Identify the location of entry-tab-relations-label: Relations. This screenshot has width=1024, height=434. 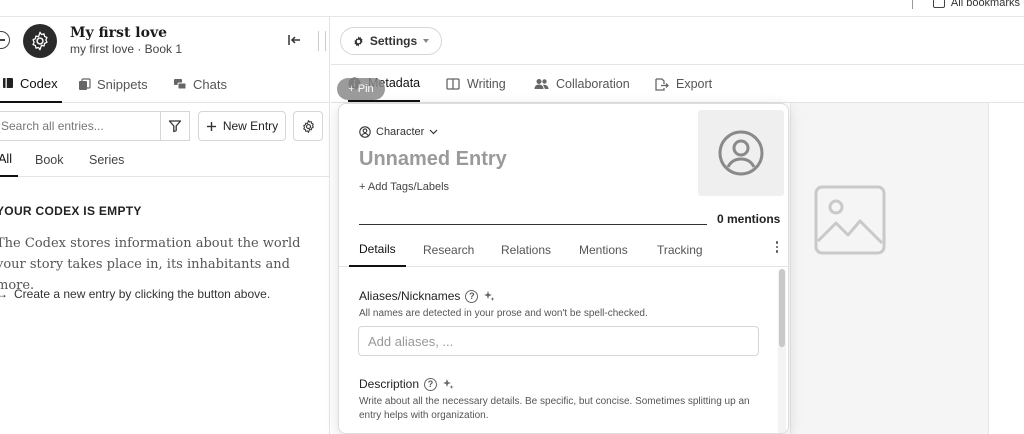
(526, 249).